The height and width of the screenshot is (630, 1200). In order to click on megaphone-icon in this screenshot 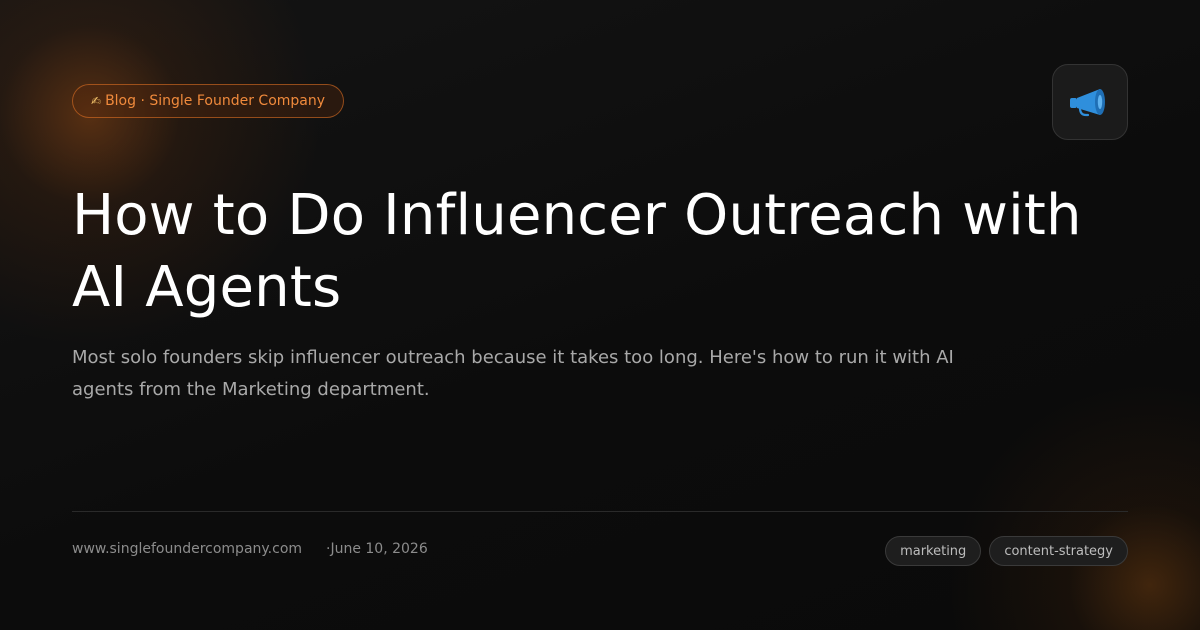, I will do `click(1087, 103)`.